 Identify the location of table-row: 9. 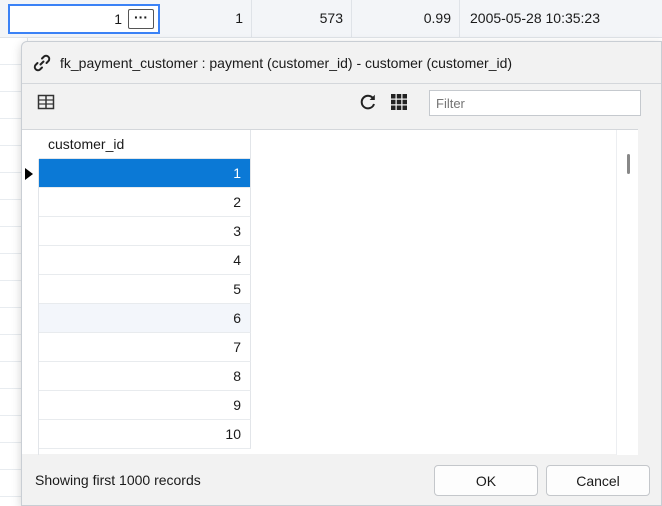
(145, 405).